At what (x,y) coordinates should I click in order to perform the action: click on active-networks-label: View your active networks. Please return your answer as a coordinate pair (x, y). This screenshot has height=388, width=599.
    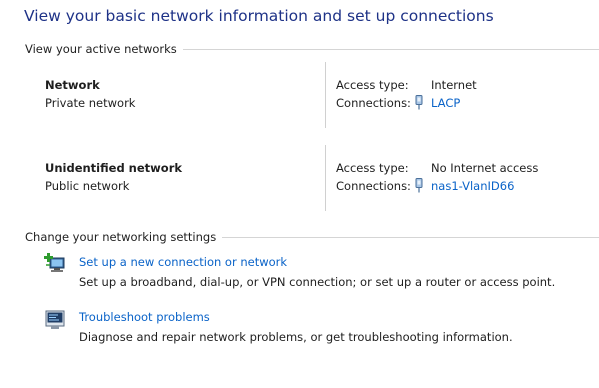
    Looking at the image, I should click on (101, 49).